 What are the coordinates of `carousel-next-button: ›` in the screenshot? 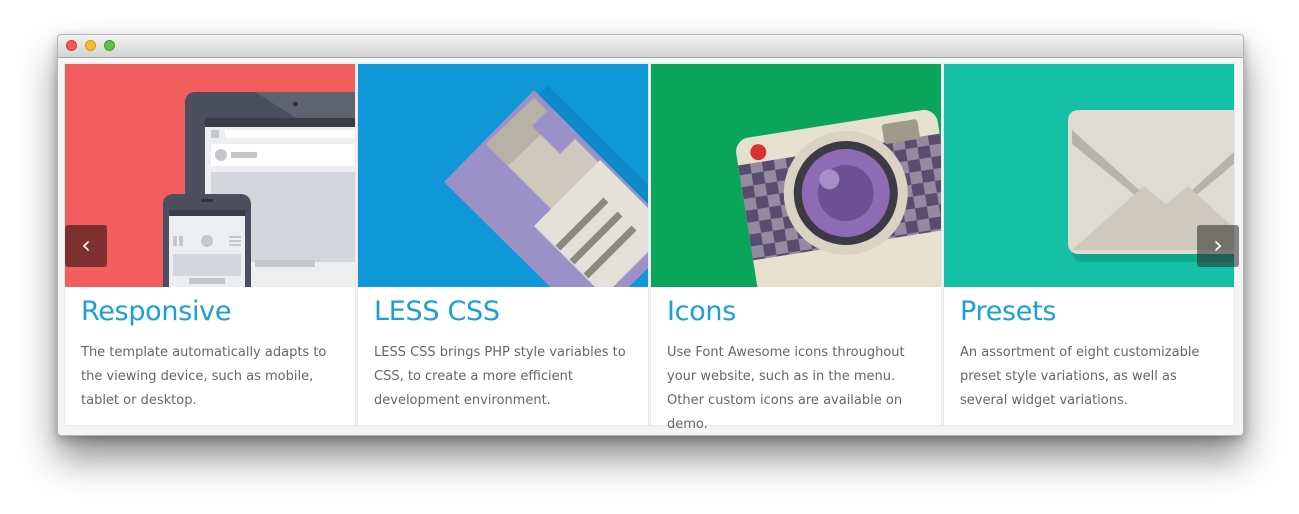 It's located at (1218, 246).